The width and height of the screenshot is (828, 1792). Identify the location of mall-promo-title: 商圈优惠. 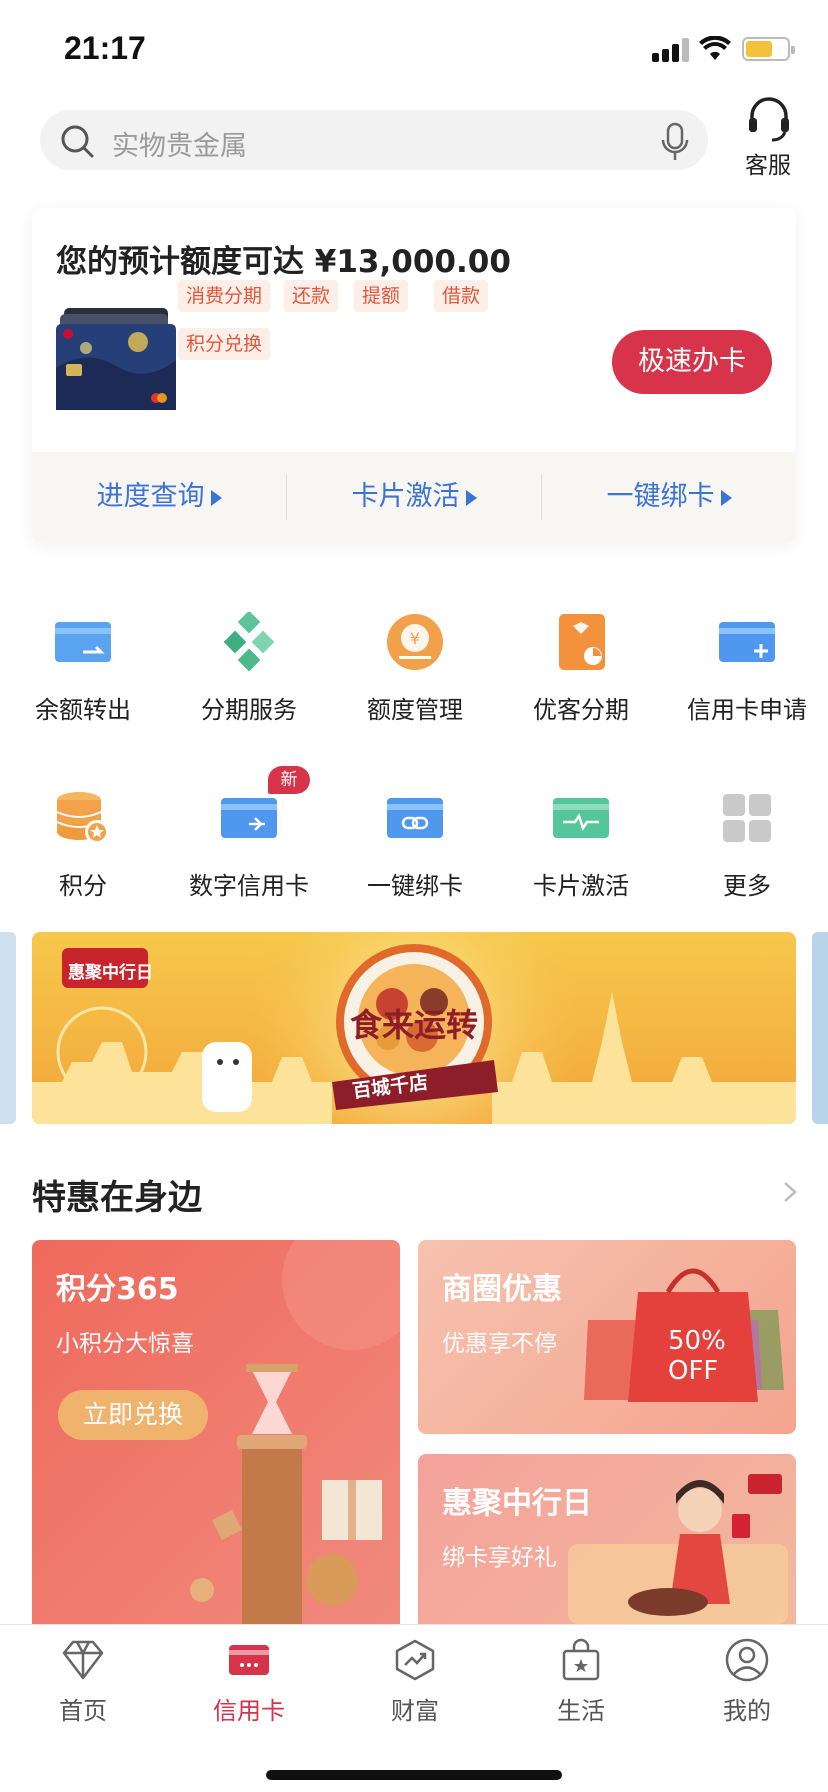
(502, 1289).